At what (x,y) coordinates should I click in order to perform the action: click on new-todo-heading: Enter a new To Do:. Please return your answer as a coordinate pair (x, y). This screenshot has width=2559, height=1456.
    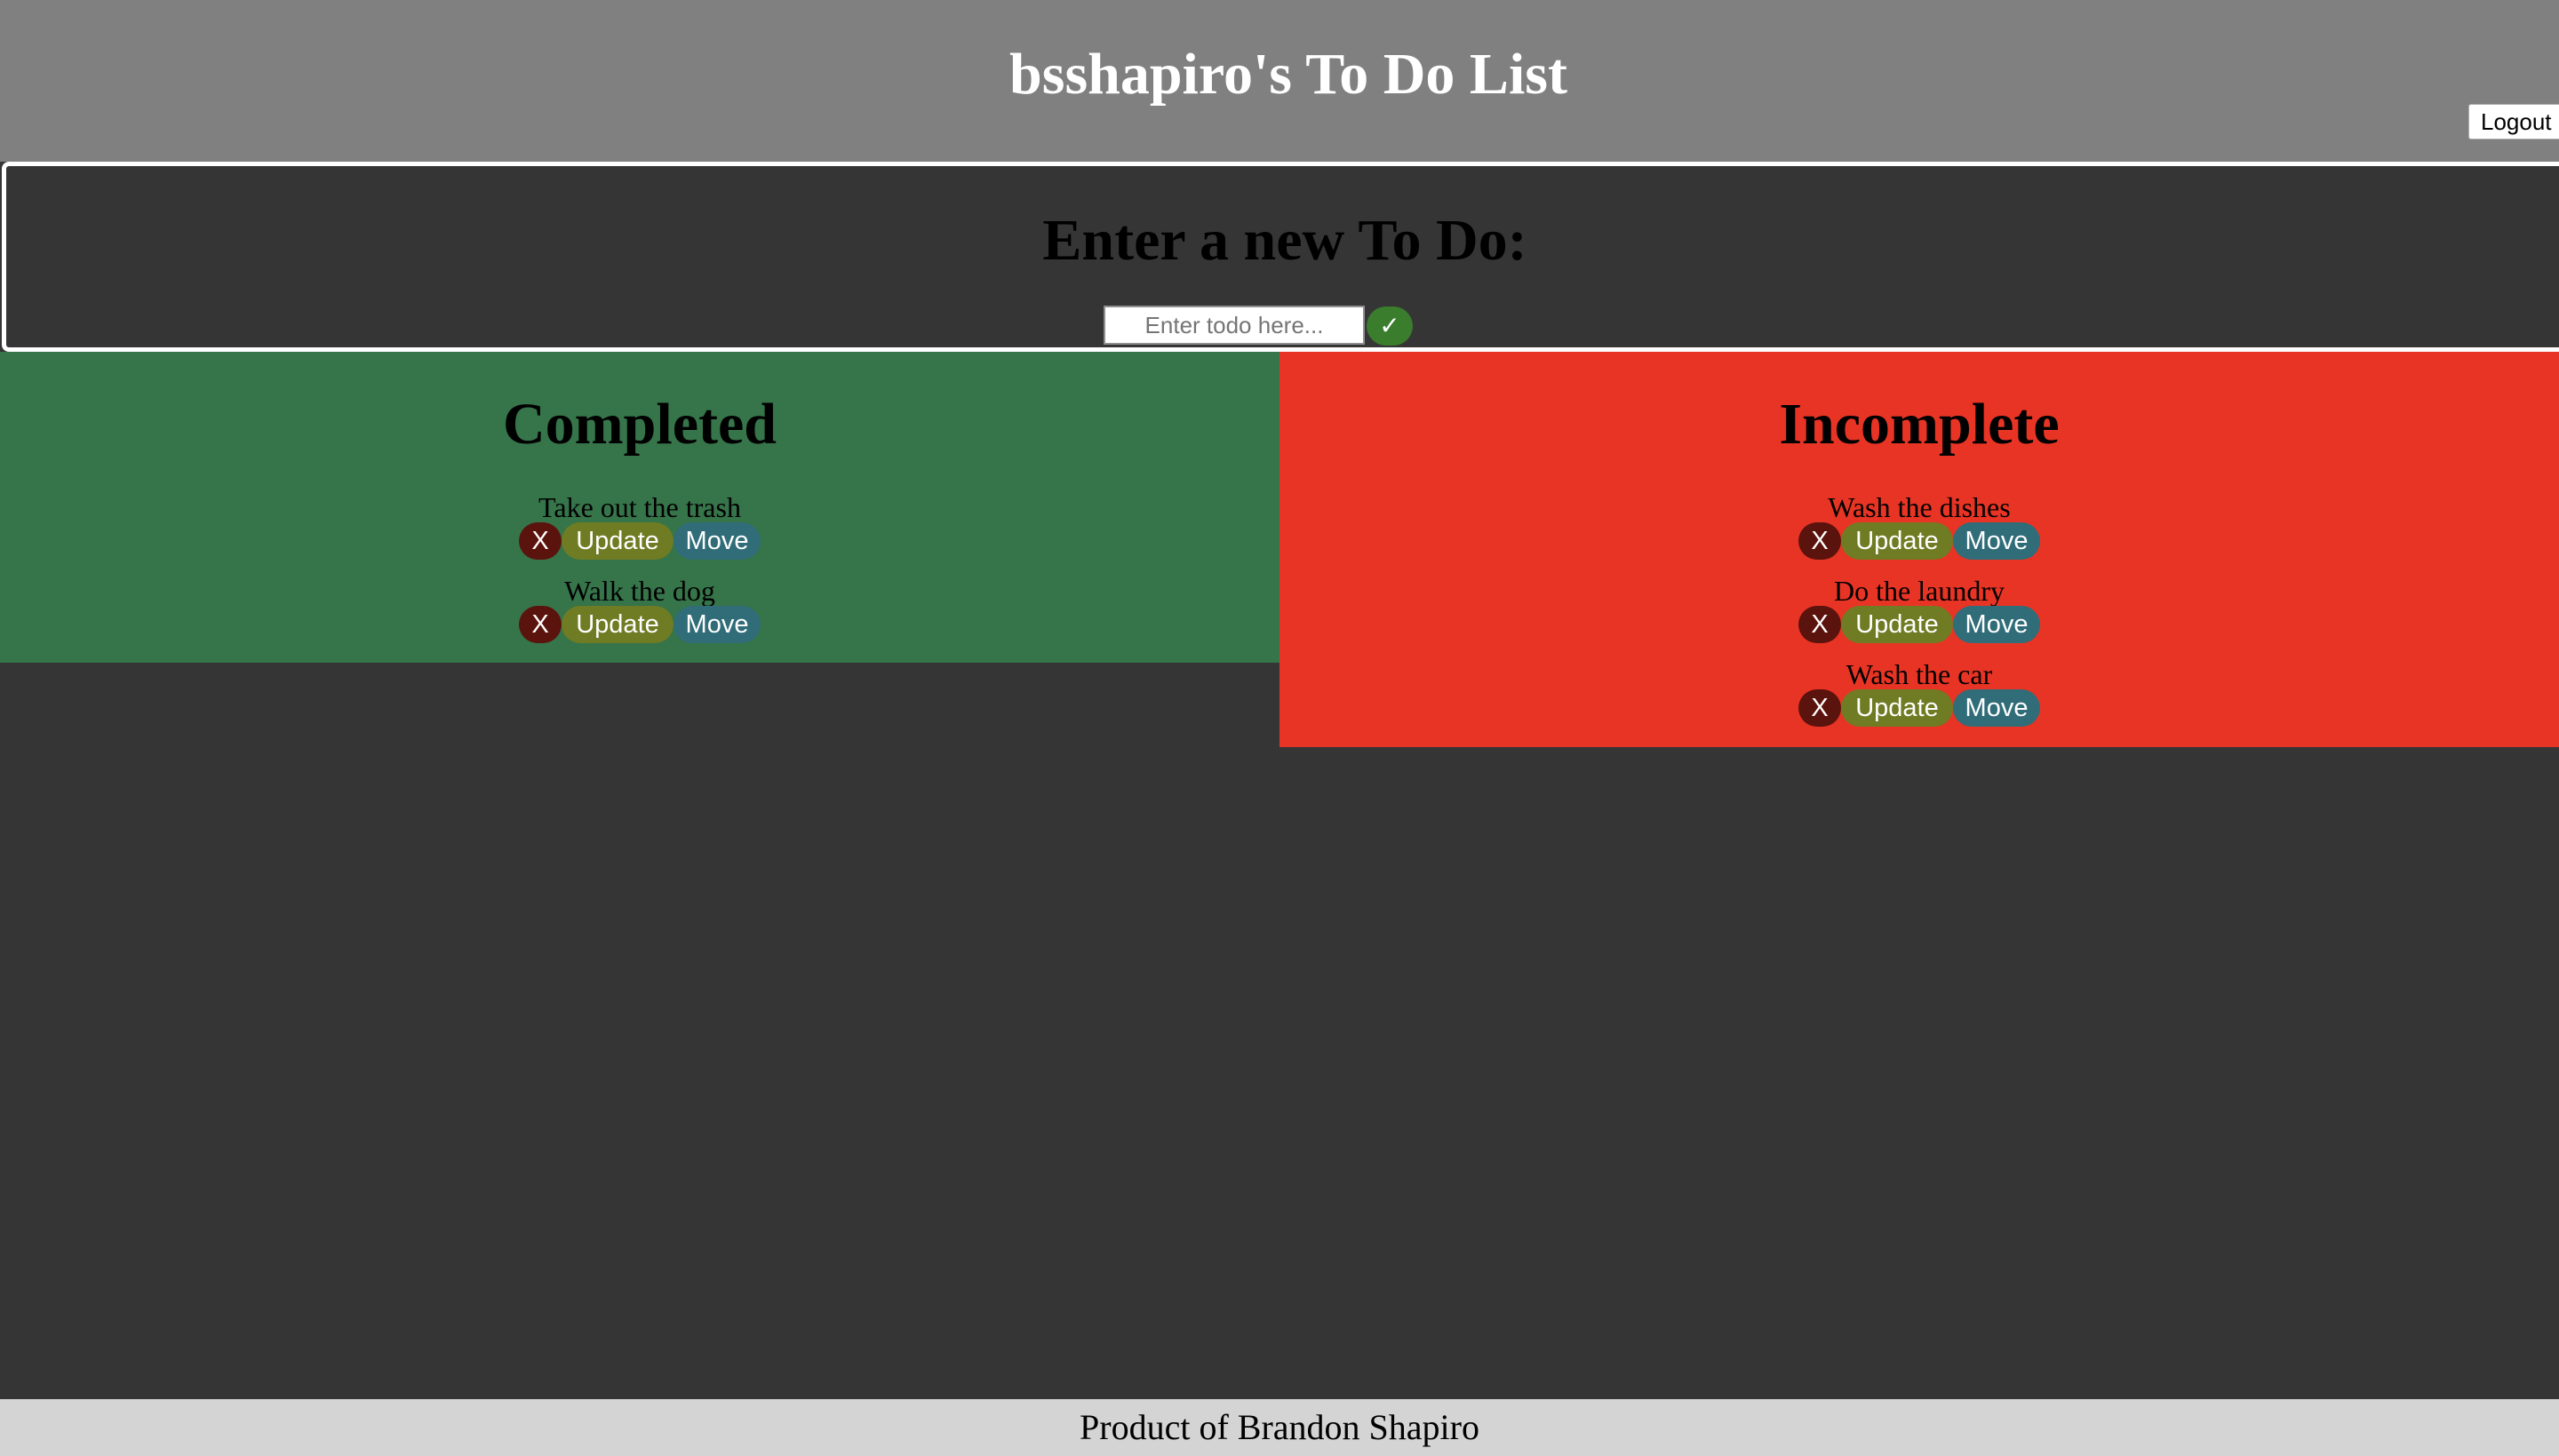
    Looking at the image, I should click on (1284, 240).